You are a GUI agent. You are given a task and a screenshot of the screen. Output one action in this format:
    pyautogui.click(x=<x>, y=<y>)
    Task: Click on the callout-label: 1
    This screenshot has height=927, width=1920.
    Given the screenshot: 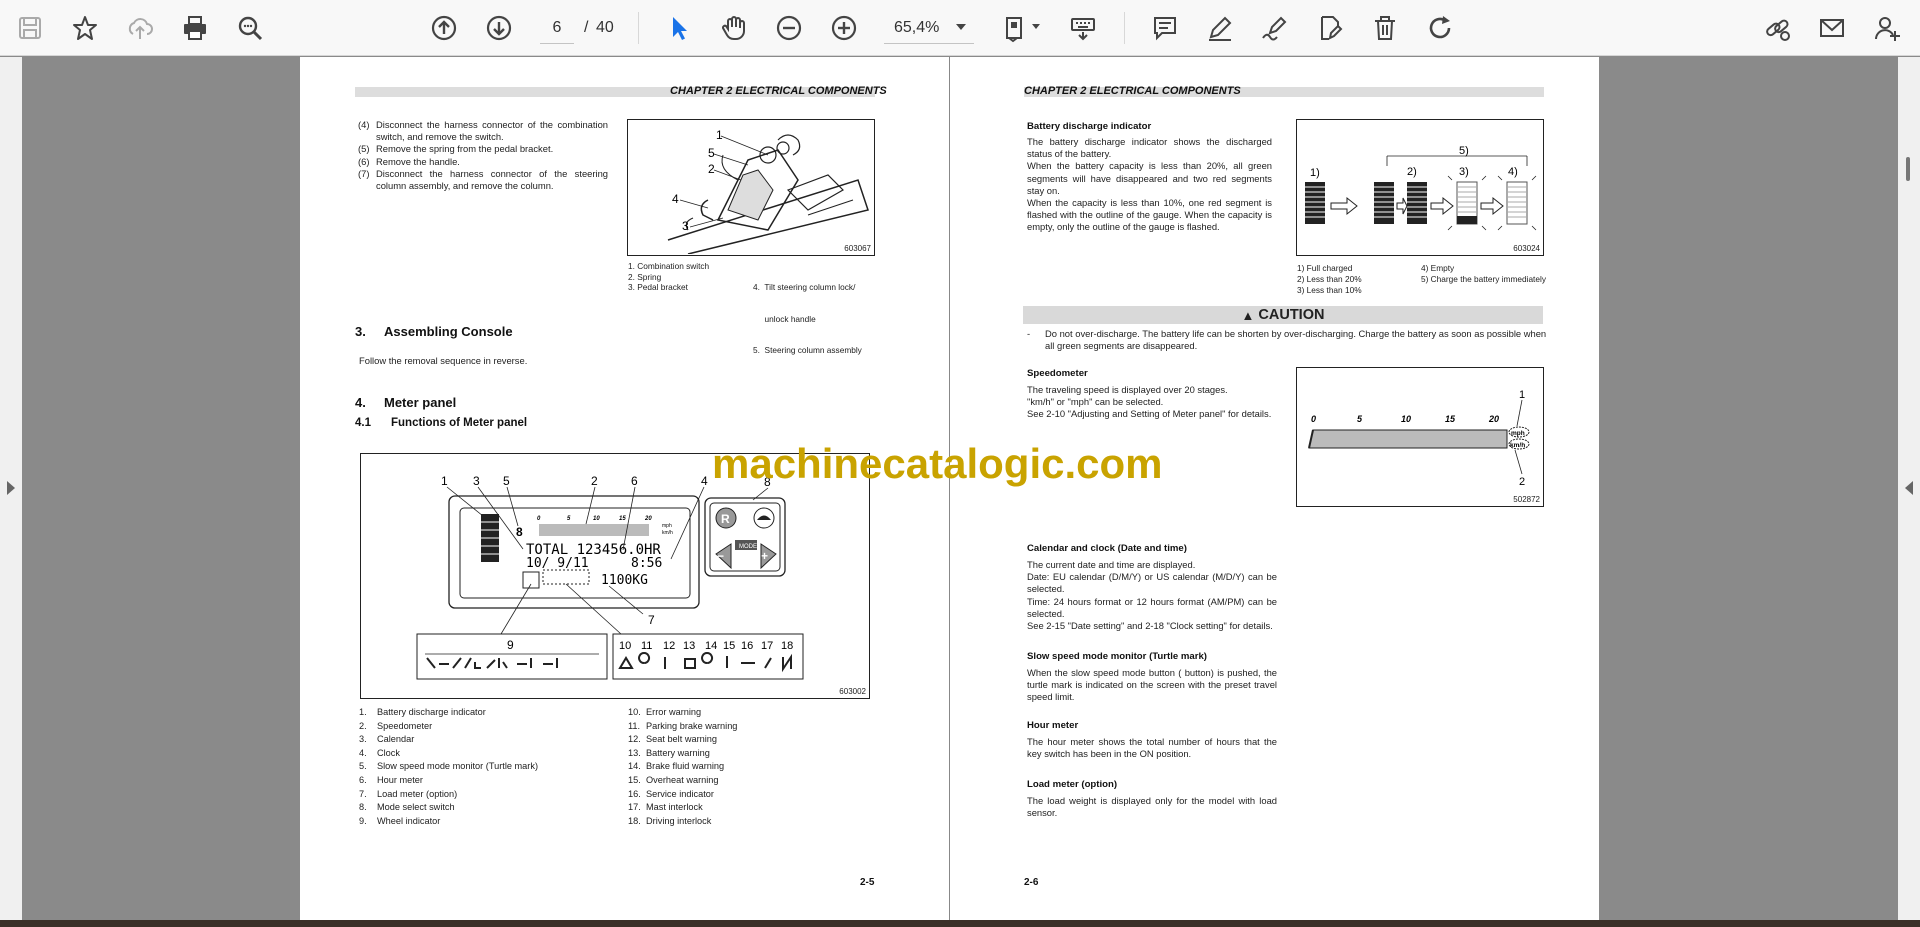 What is the action you would take?
    pyautogui.click(x=444, y=481)
    